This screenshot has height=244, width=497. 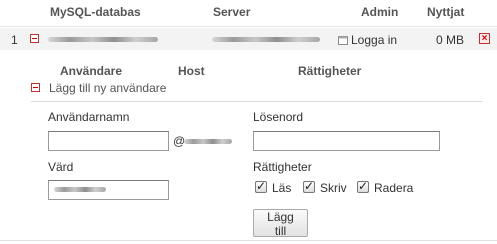 What do you see at coordinates (91, 71) in the screenshot?
I see `col-header-user: Användare` at bounding box center [91, 71].